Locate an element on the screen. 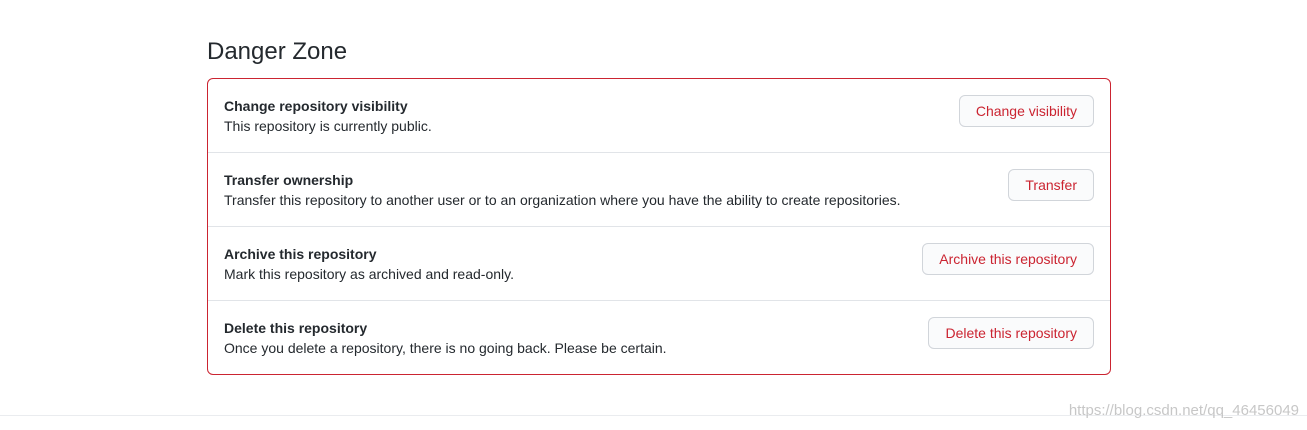 This screenshot has width=1307, height=430. danger-row-title: Archive this repository is located at coordinates (300, 254).